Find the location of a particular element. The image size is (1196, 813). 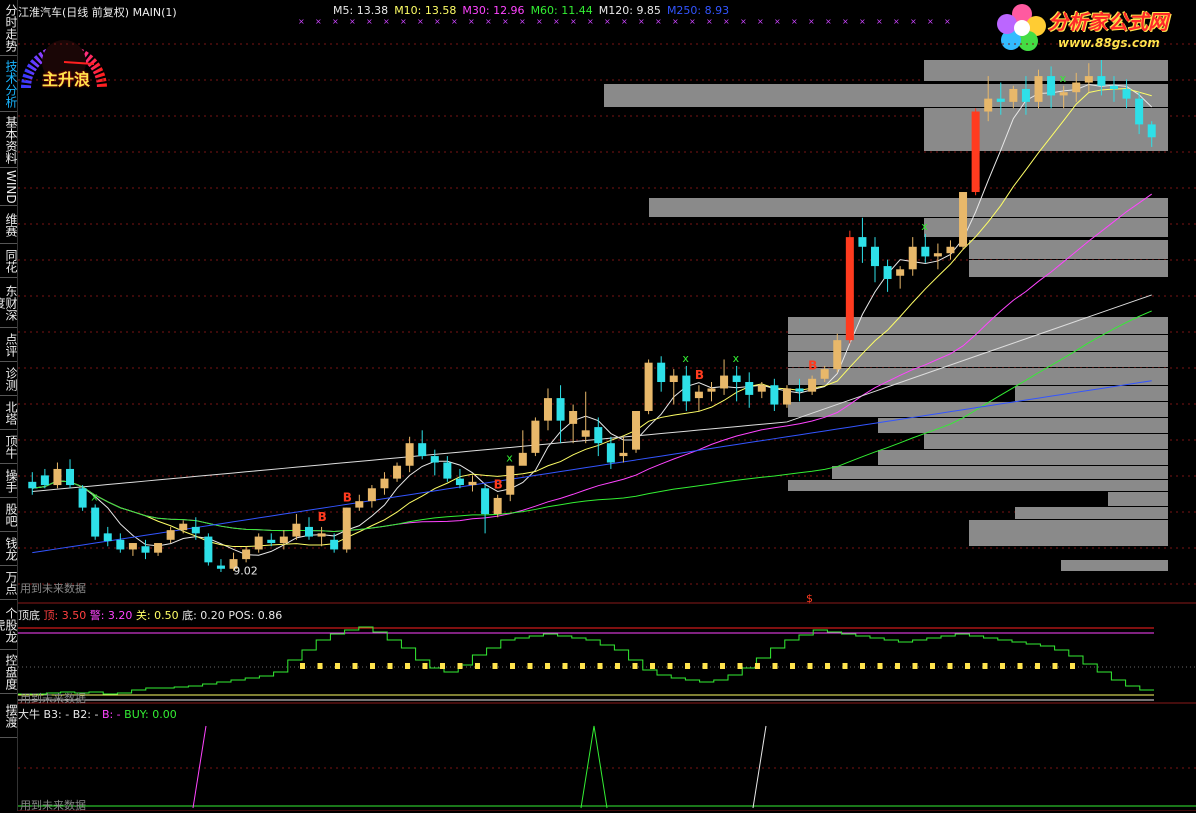

sidebar-tab-0: 分时走势 is located at coordinates (8, 28).